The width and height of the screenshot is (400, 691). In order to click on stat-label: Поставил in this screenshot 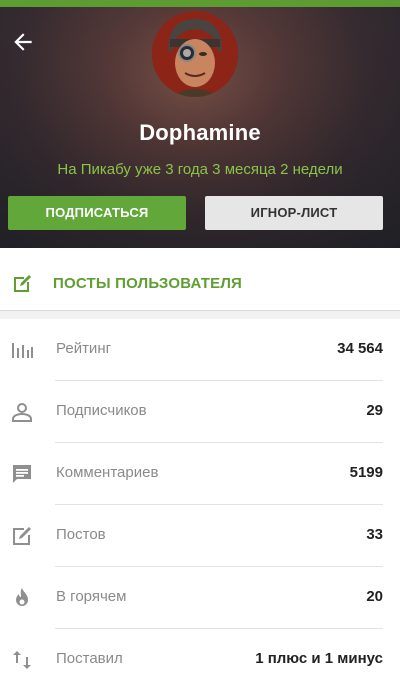, I will do `click(89, 658)`.